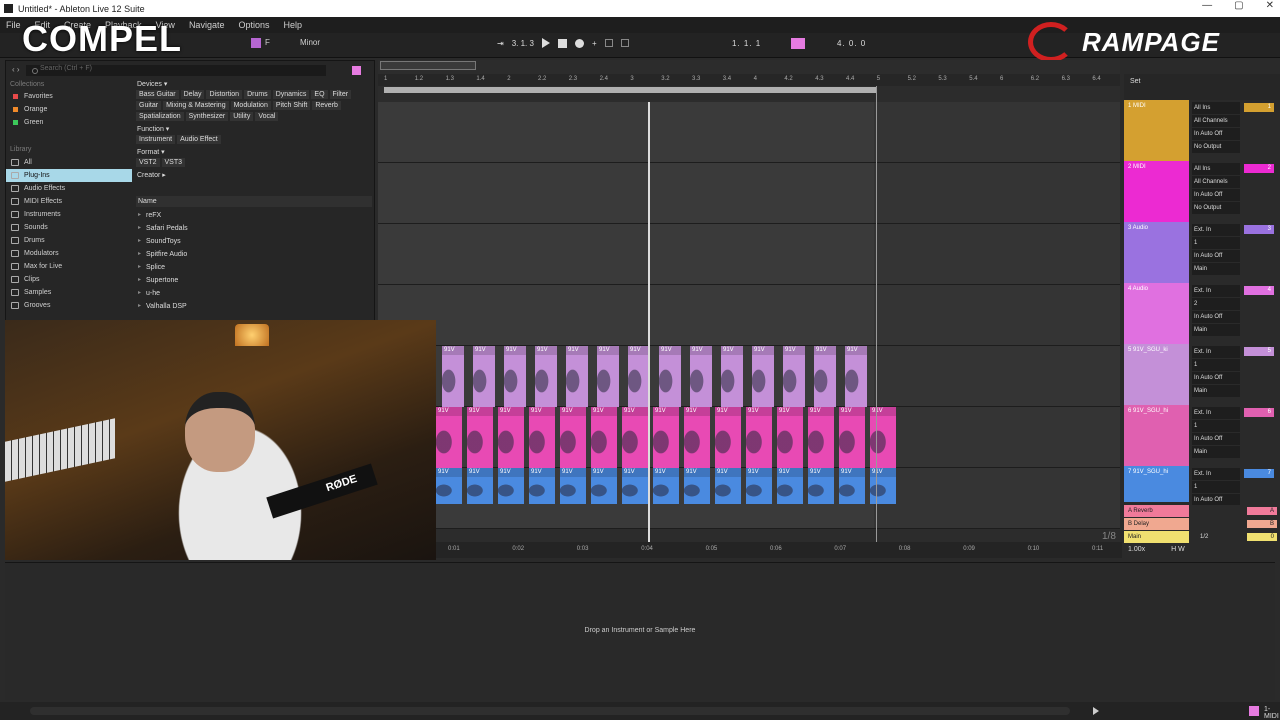 This screenshot has height=720, width=1280. What do you see at coordinates (156, 139) in the screenshot?
I see `tag: Instrument` at bounding box center [156, 139].